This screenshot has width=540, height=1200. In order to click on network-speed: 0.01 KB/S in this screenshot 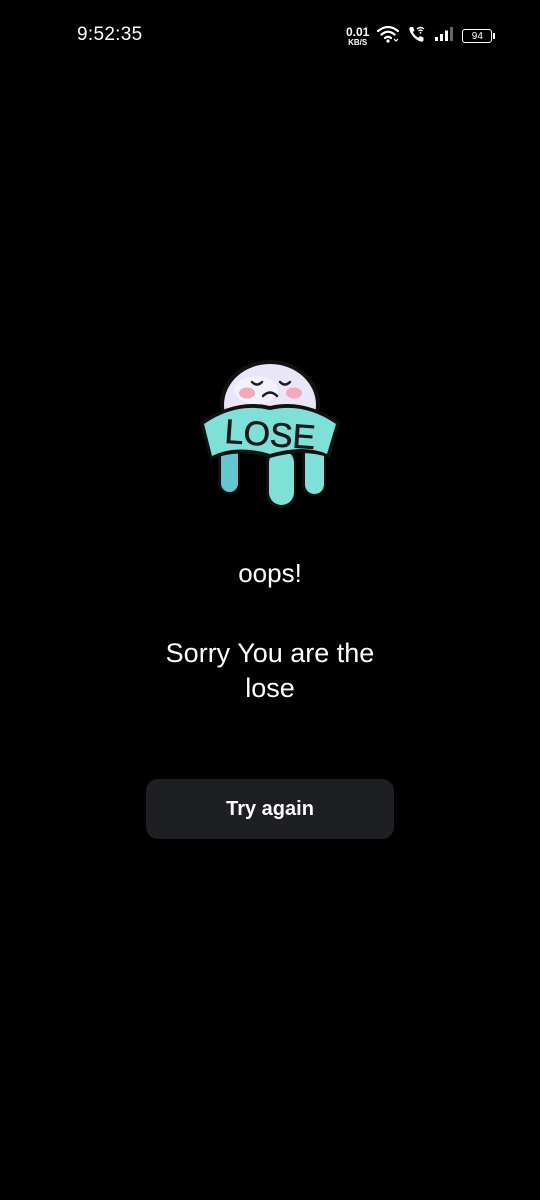, I will do `click(357, 36)`.